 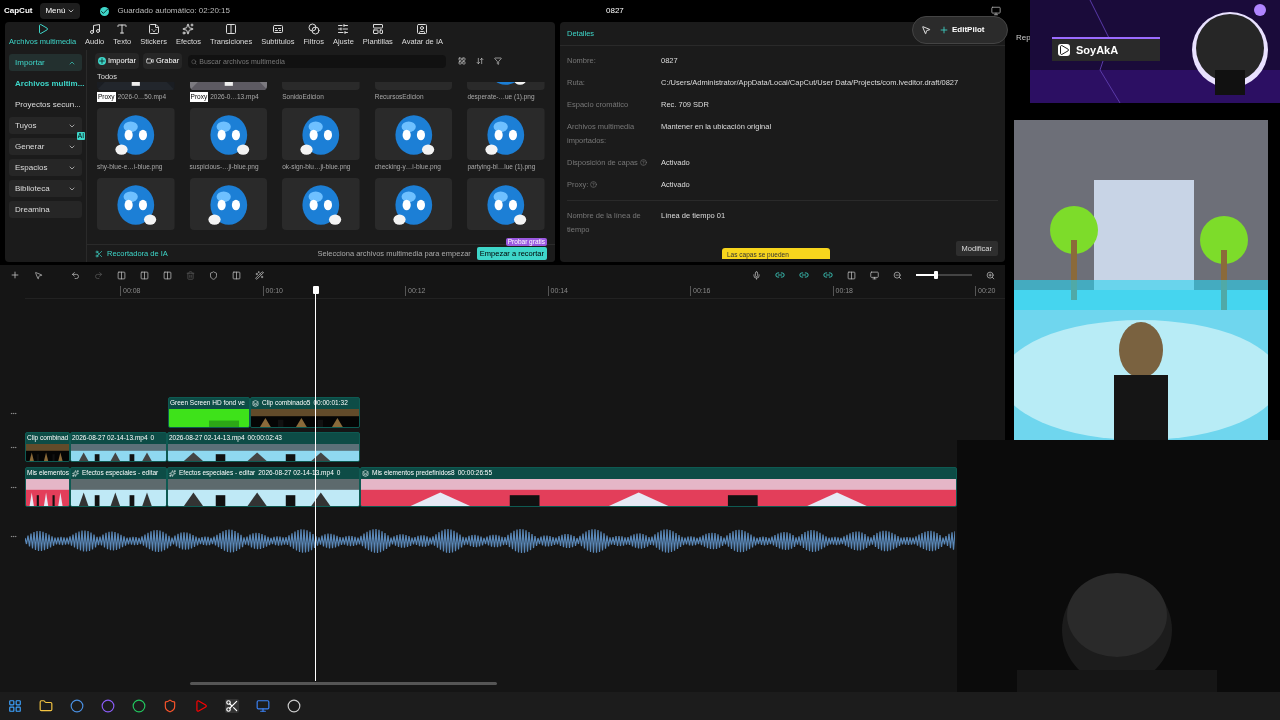 I want to click on preview-icon, so click(x=851, y=275).